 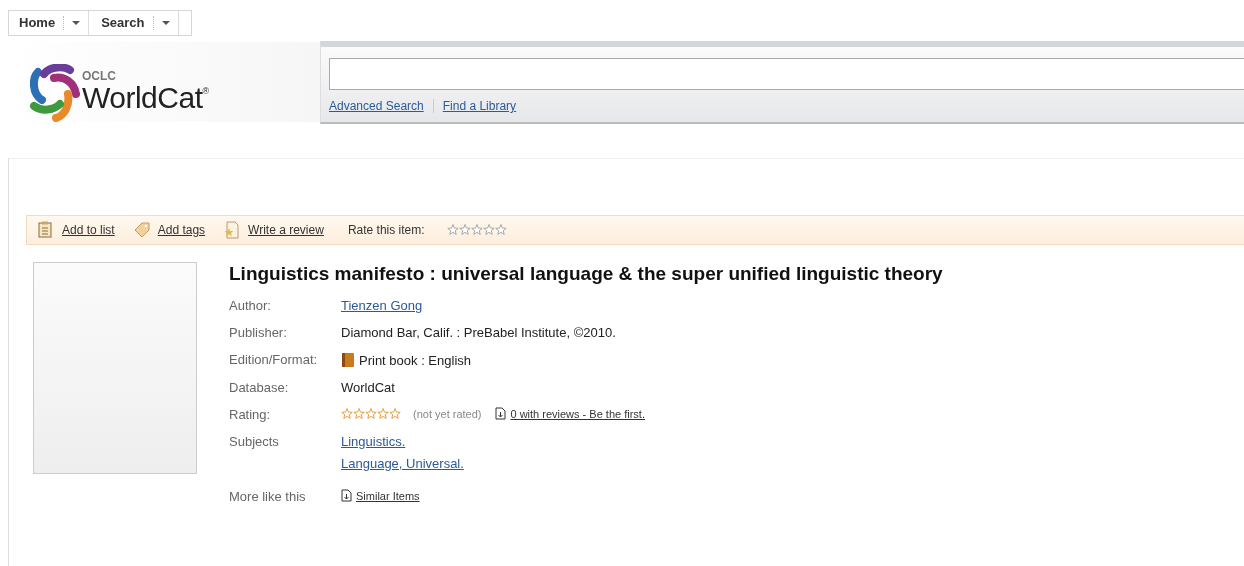 I want to click on value-link: Tienzen Gong, so click(x=642, y=305).